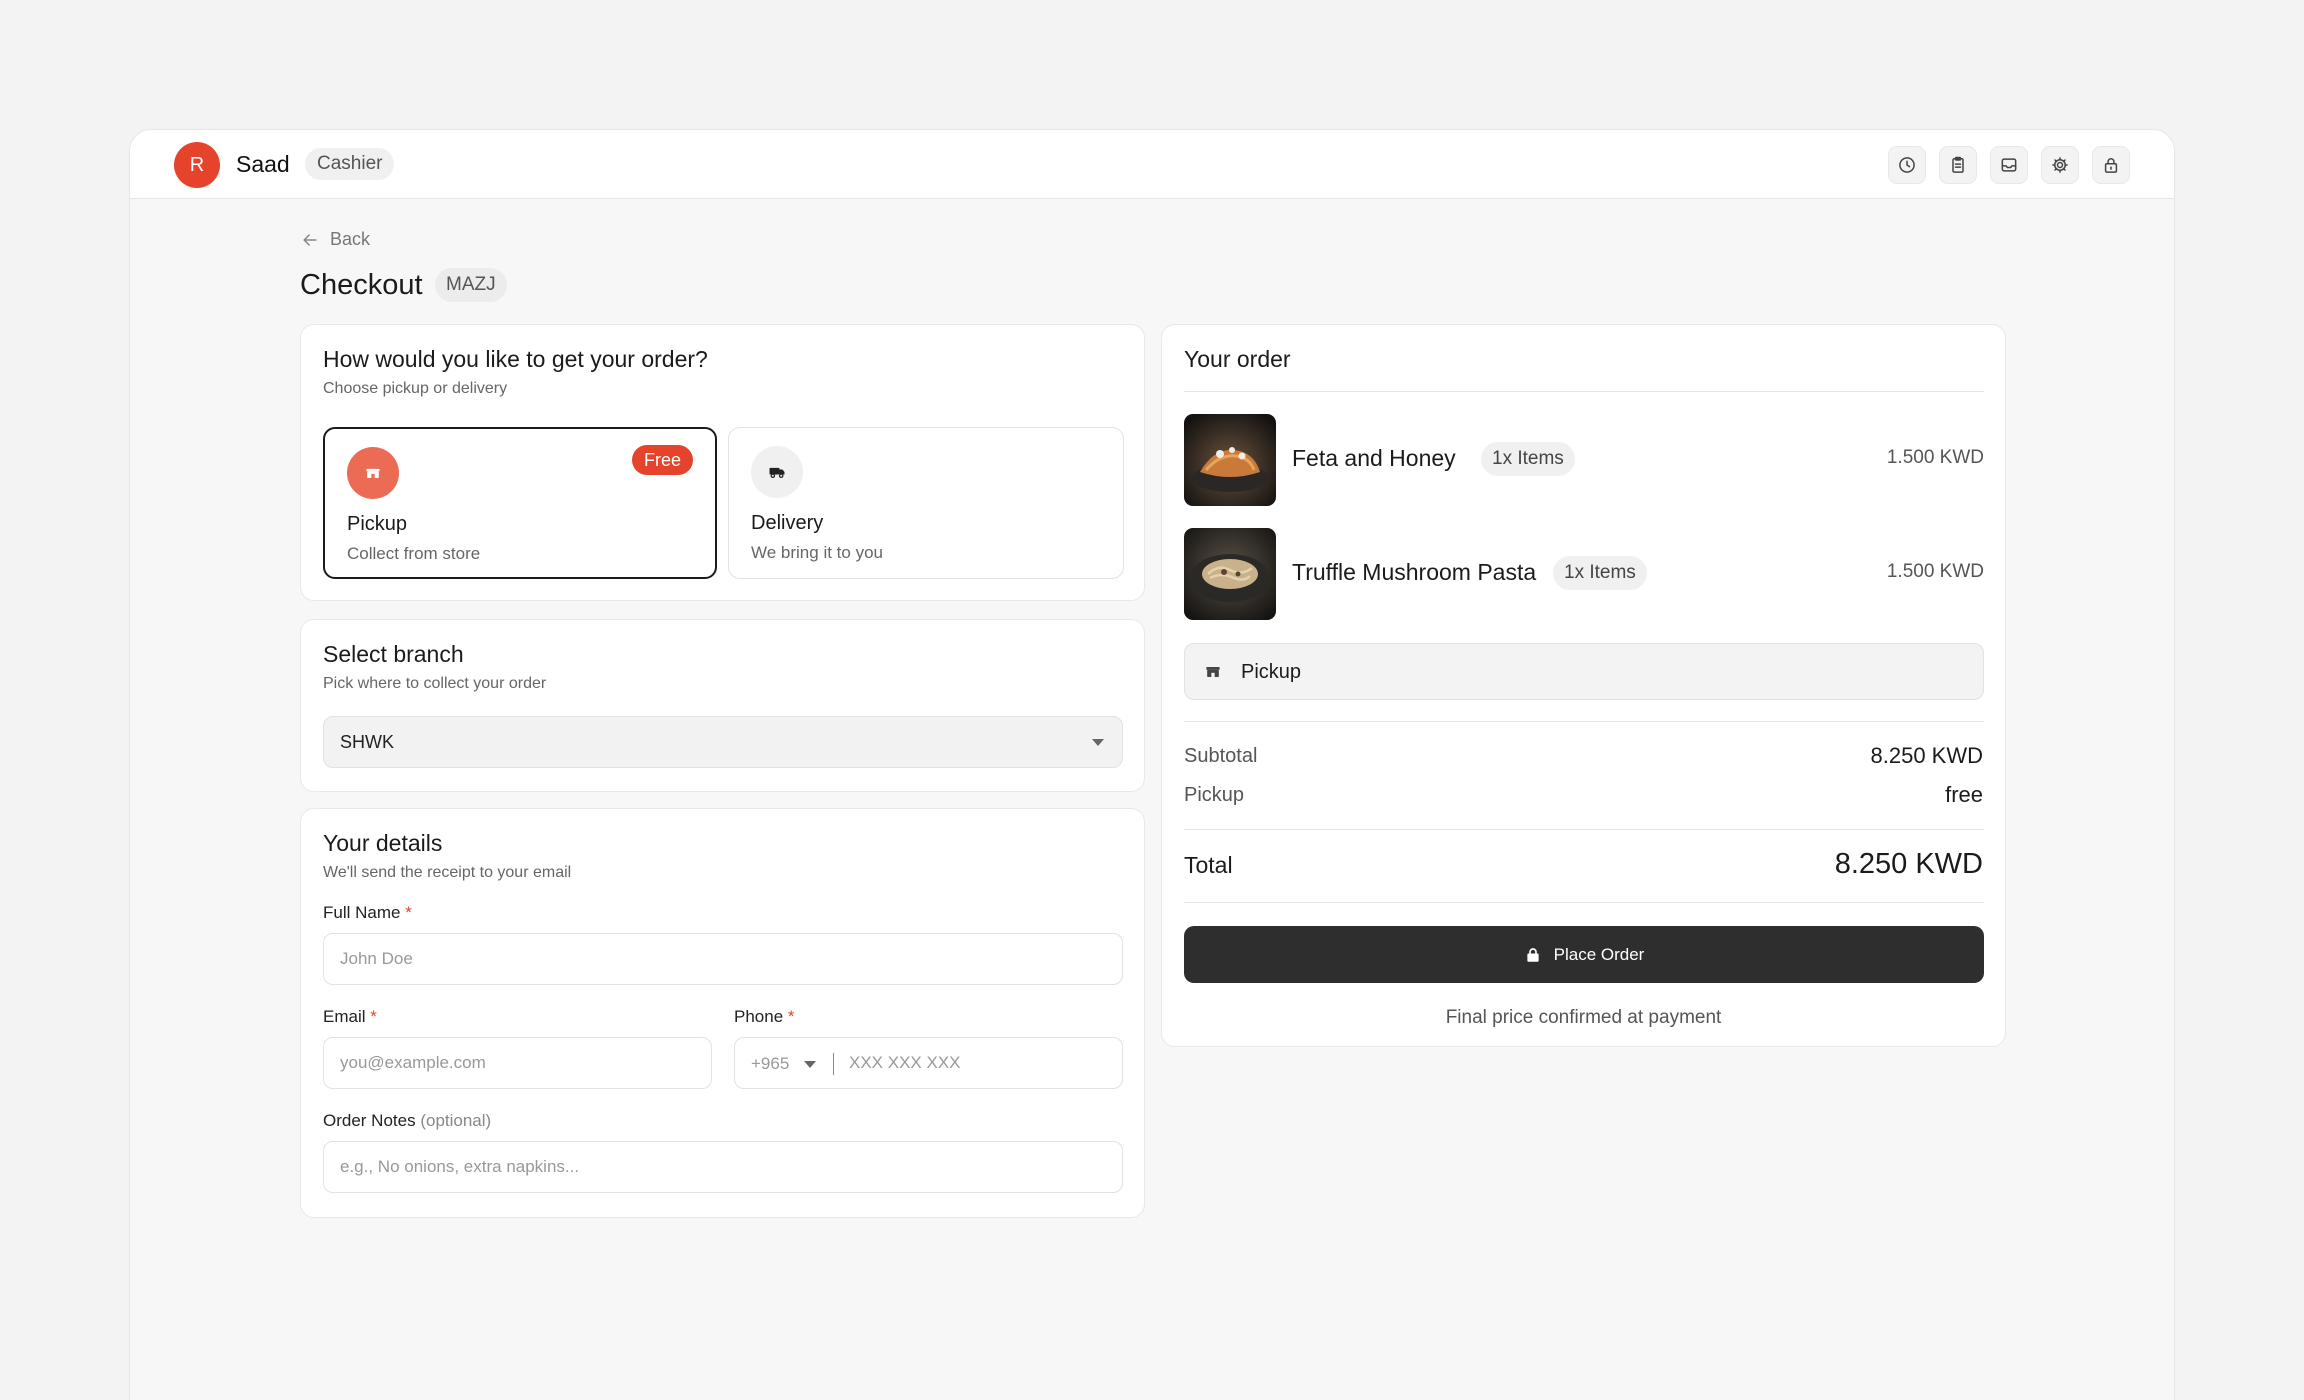 The image size is (2304, 1400). I want to click on top-bar: R Saad Cashier, so click(1152, 164).